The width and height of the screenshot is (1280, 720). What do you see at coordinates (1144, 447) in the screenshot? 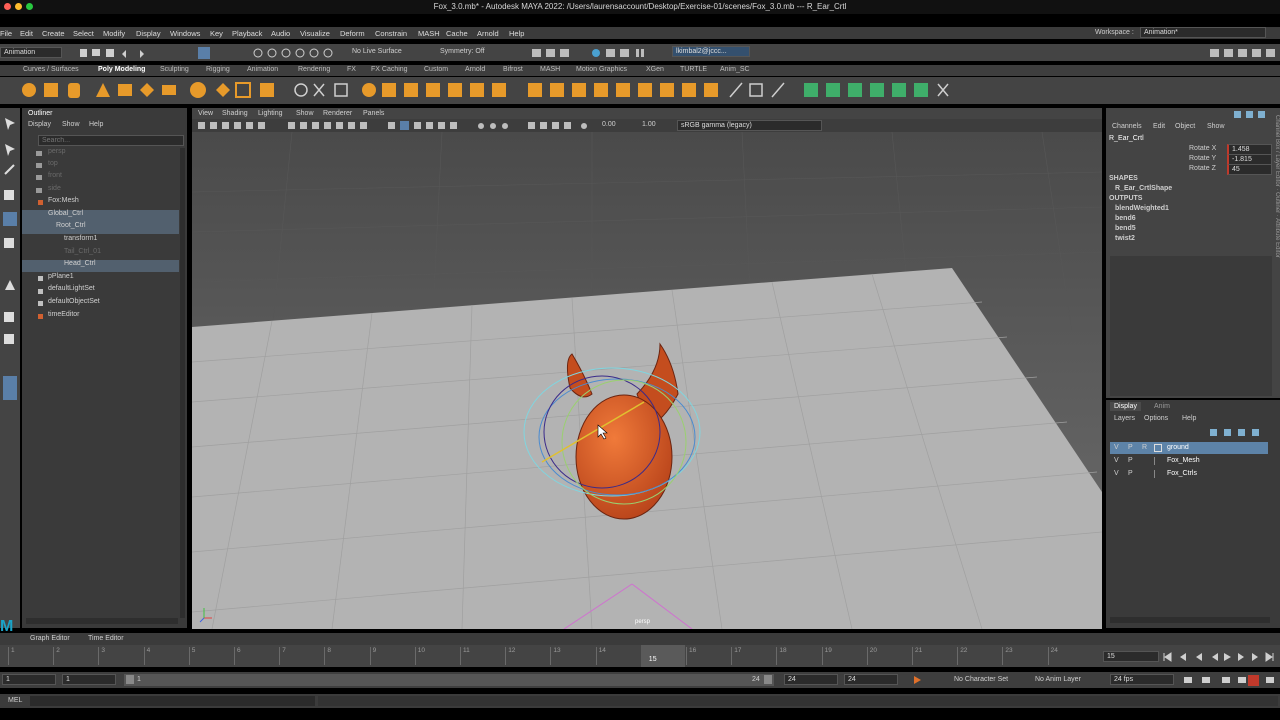
I see `layer-reference-toggle: R` at bounding box center [1144, 447].